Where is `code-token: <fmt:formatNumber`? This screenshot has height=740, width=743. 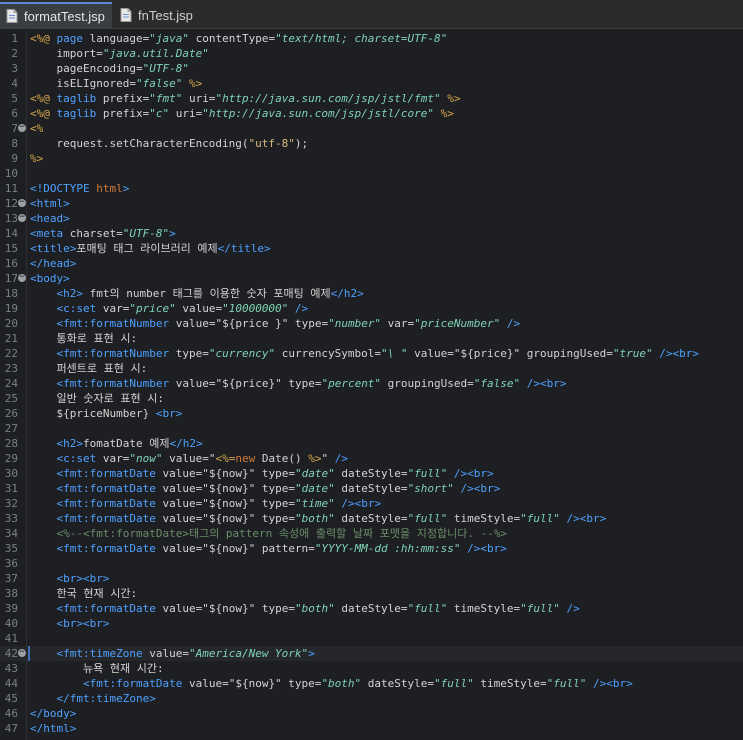
code-token: <fmt:formatNumber is located at coordinates (116, 383).